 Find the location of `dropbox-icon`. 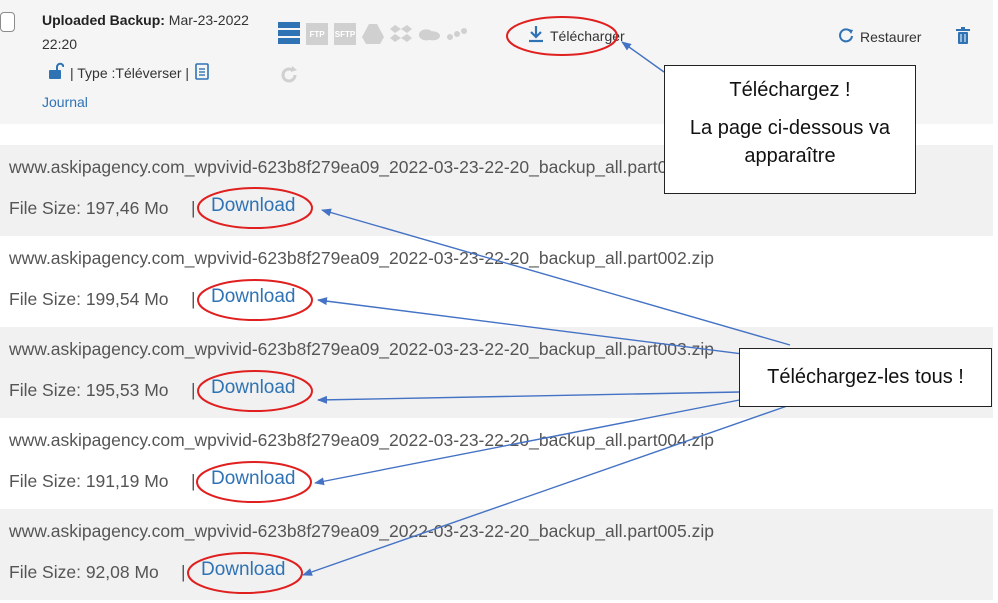

dropbox-icon is located at coordinates (401, 34).